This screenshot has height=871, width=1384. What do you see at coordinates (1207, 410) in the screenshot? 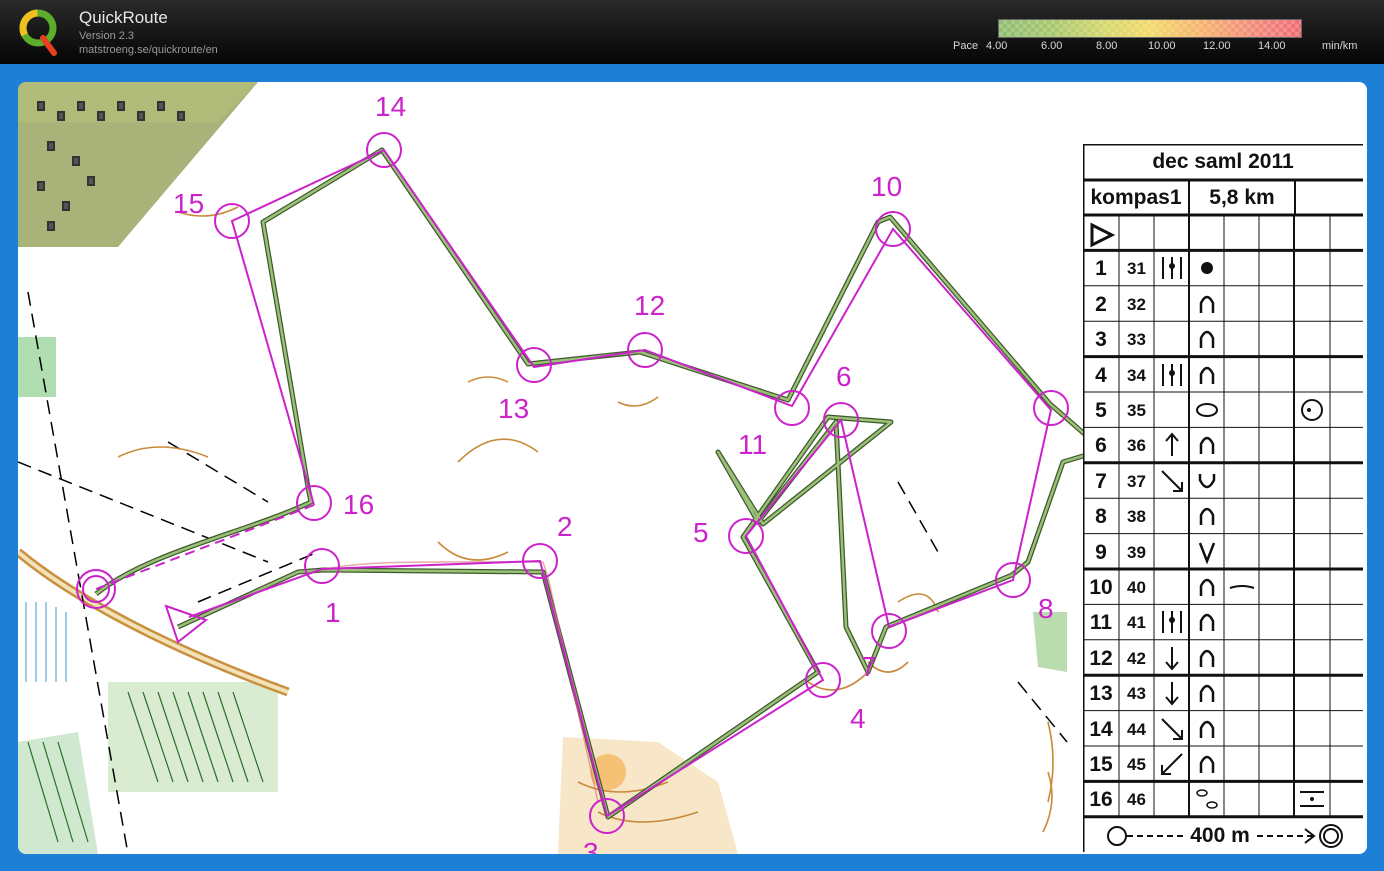
I see `oval-icon` at bounding box center [1207, 410].